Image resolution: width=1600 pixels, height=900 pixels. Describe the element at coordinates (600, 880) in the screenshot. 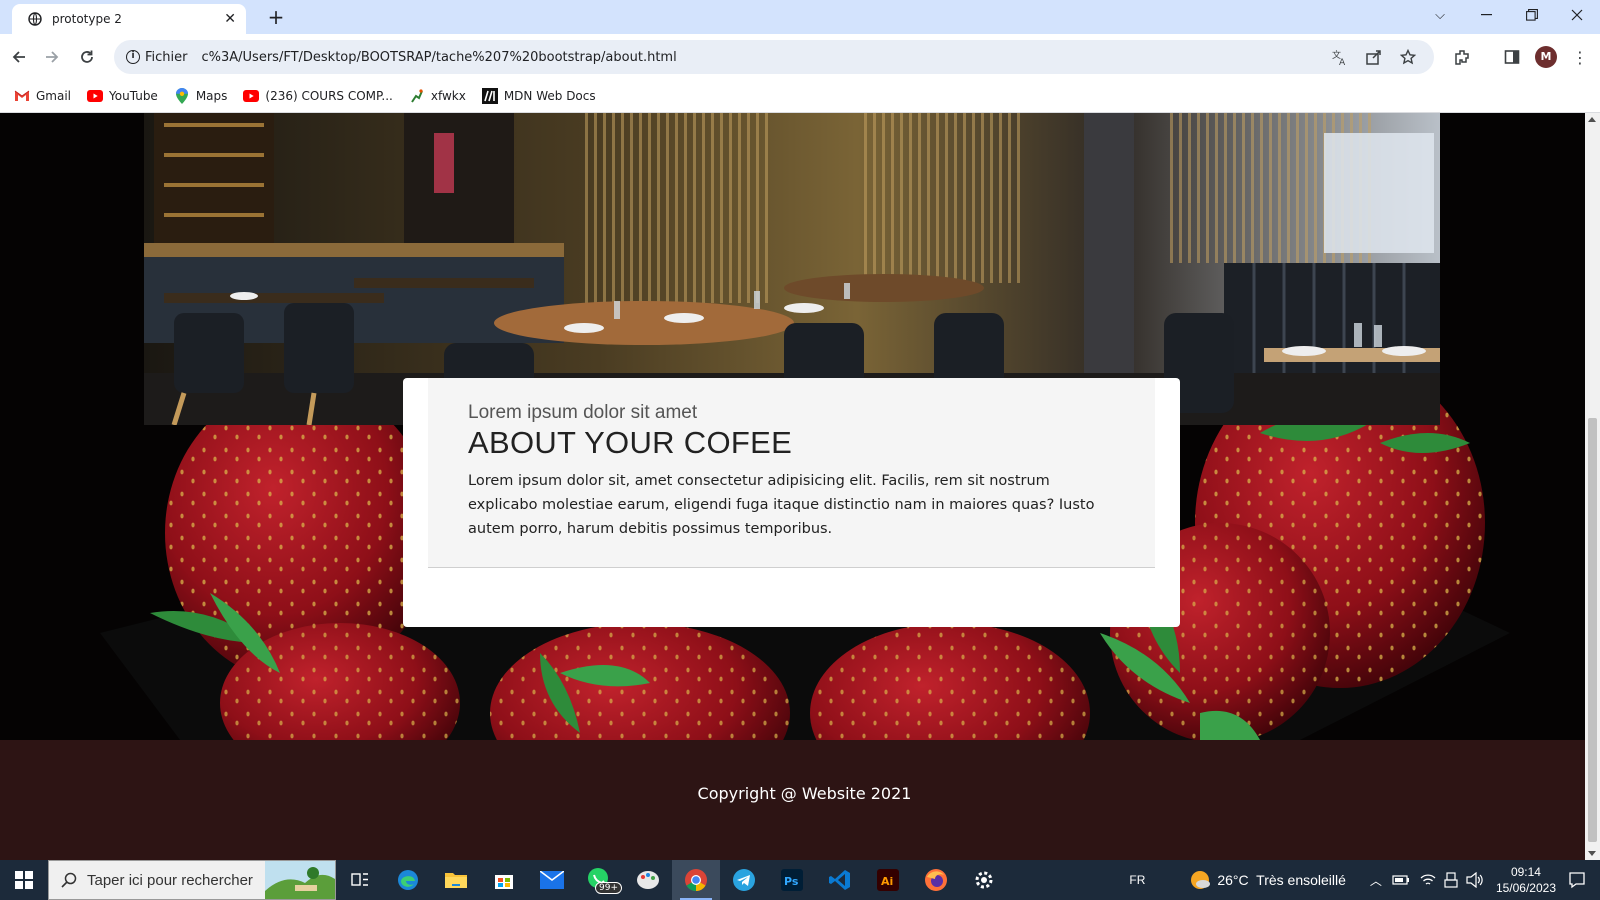

I see `taskbar-whatsapp: 99+` at that location.